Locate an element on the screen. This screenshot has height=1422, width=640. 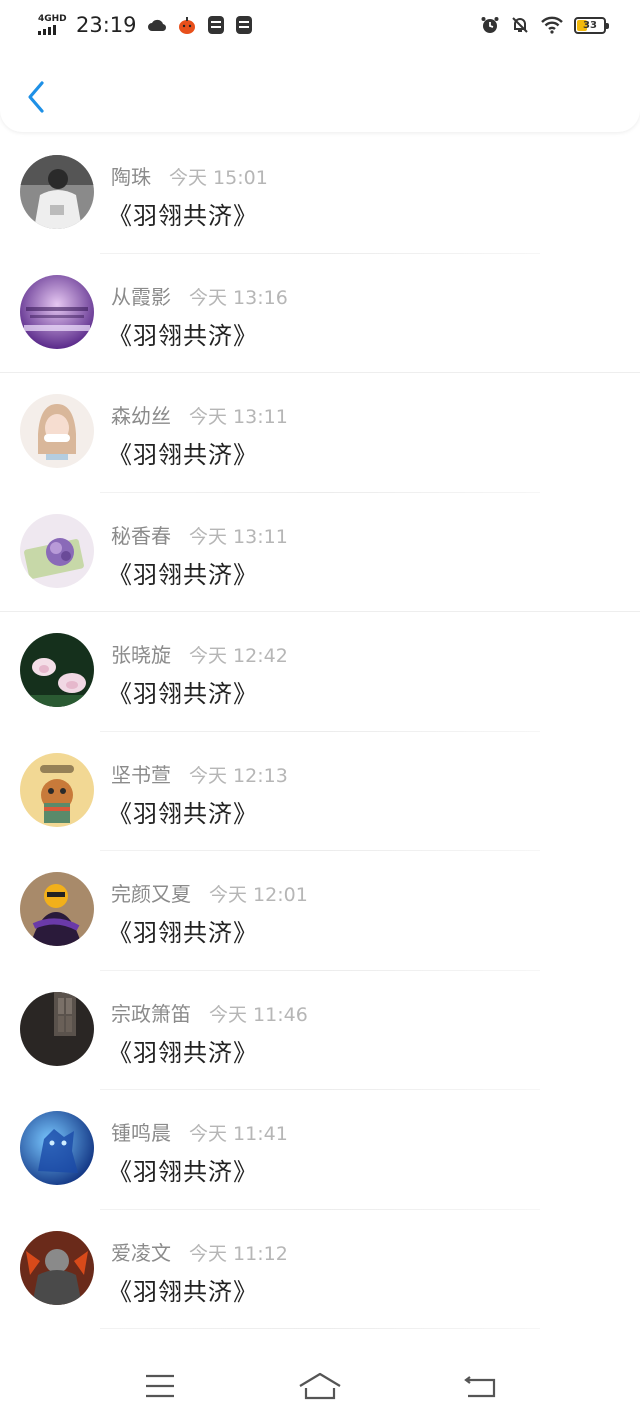
message-meta: 坚书萱 今天 12:13 is located at coordinates (199, 773).